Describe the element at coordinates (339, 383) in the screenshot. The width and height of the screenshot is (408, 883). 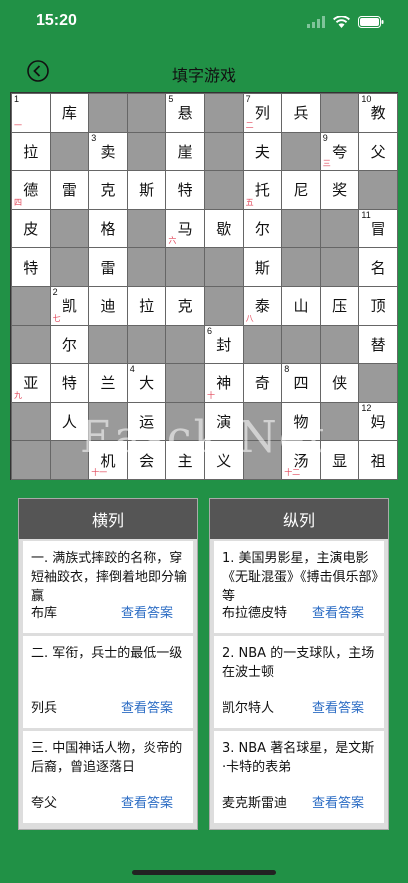
I see `grid-cell: 侠` at that location.